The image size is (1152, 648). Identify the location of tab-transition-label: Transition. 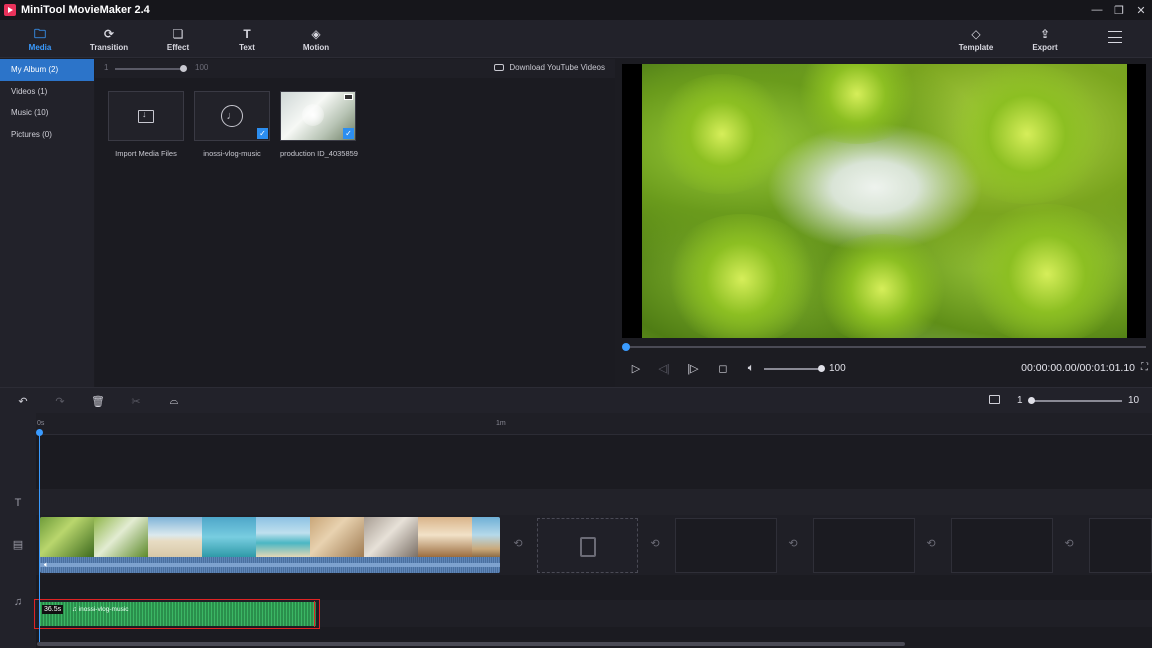
(109, 47).